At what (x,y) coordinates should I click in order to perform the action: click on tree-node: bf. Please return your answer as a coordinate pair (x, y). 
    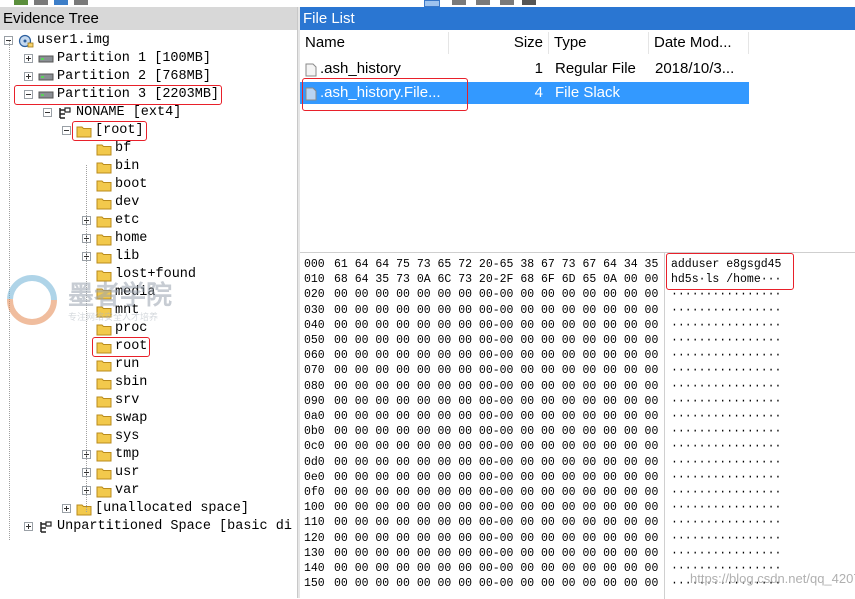
    Looking at the image, I should click on (148, 149).